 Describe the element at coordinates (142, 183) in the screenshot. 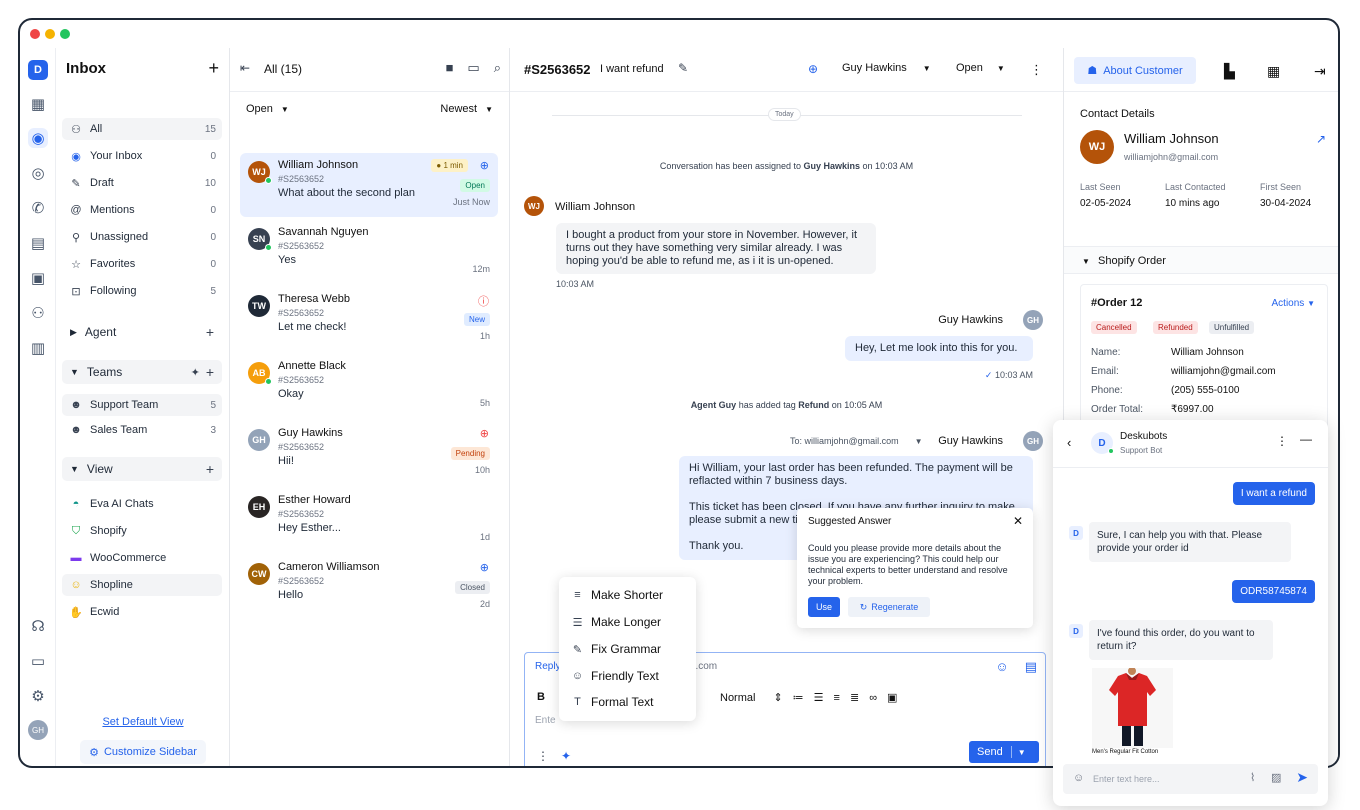

I see `sidebar-item-draft: ✎ Draft 10` at that location.